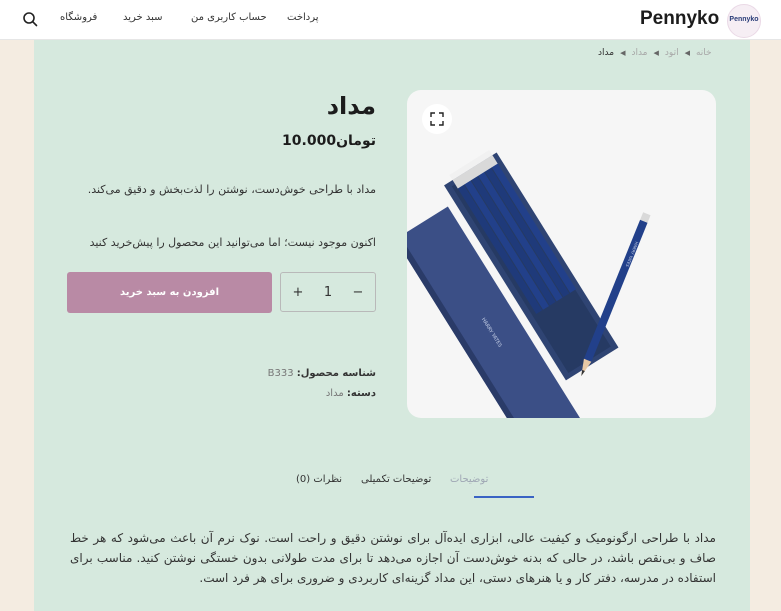 Image resolution: width=781 pixels, height=611 pixels. I want to click on decrease-quantity-button: −, so click(358, 292).